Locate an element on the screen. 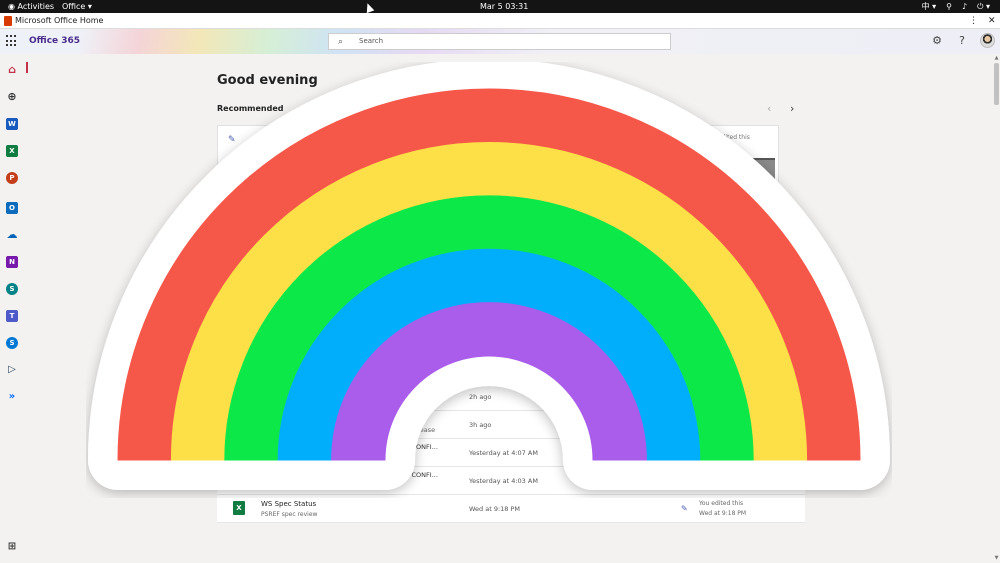 The width and height of the screenshot is (1000, 563). app-rail: ⌂ ⊕ W X P O ☁ N S T S ▷ » ⊞ is located at coordinates (12, 308).